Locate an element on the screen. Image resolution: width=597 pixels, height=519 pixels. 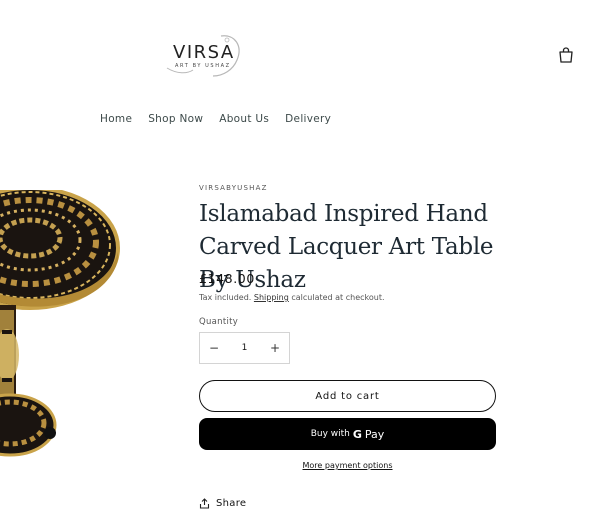
quantity-label: Quantity is located at coordinates (219, 322).